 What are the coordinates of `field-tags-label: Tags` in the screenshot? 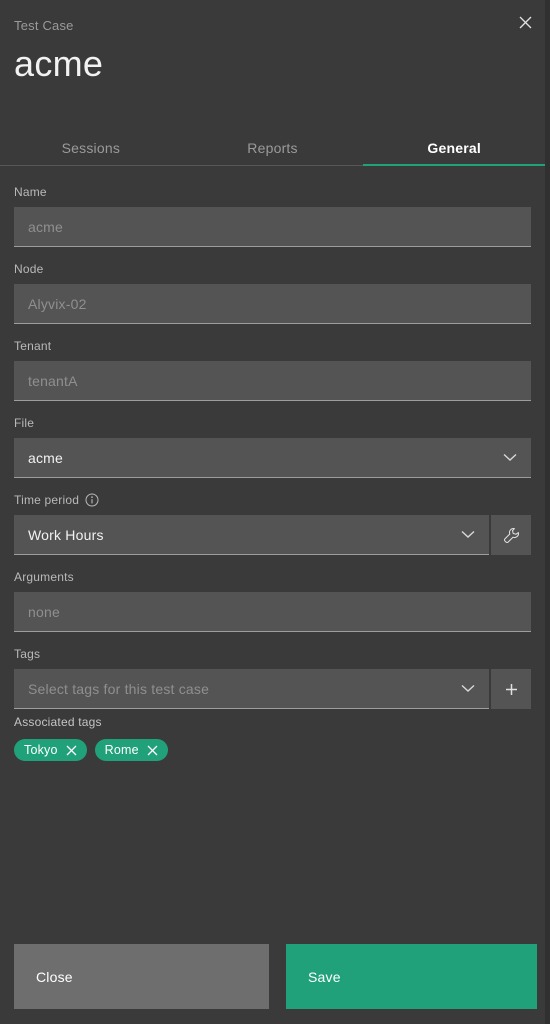 It's located at (27, 654).